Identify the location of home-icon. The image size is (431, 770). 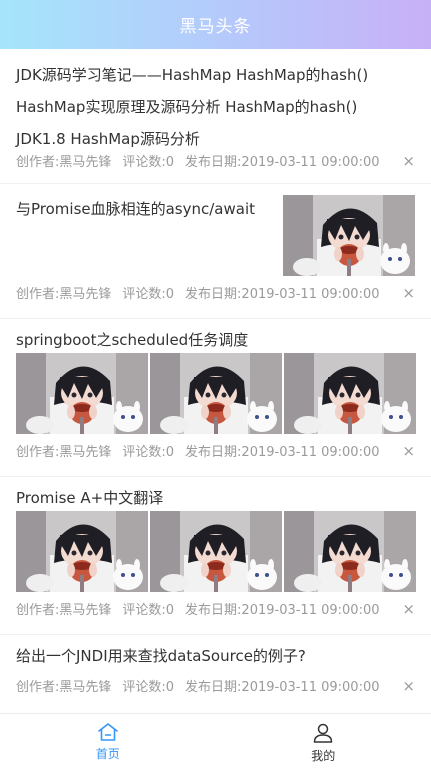
(107, 732).